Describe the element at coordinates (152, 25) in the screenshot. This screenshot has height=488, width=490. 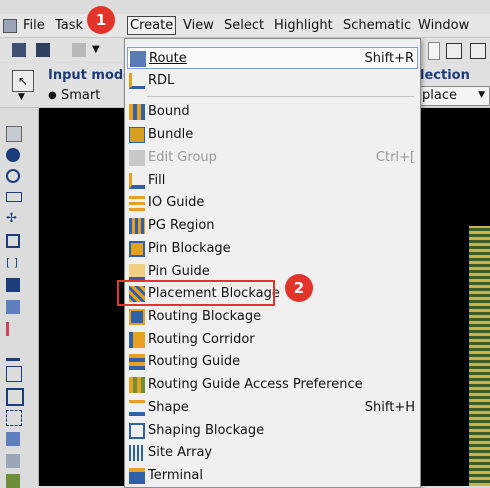
I see `menu-create: Create` at that location.